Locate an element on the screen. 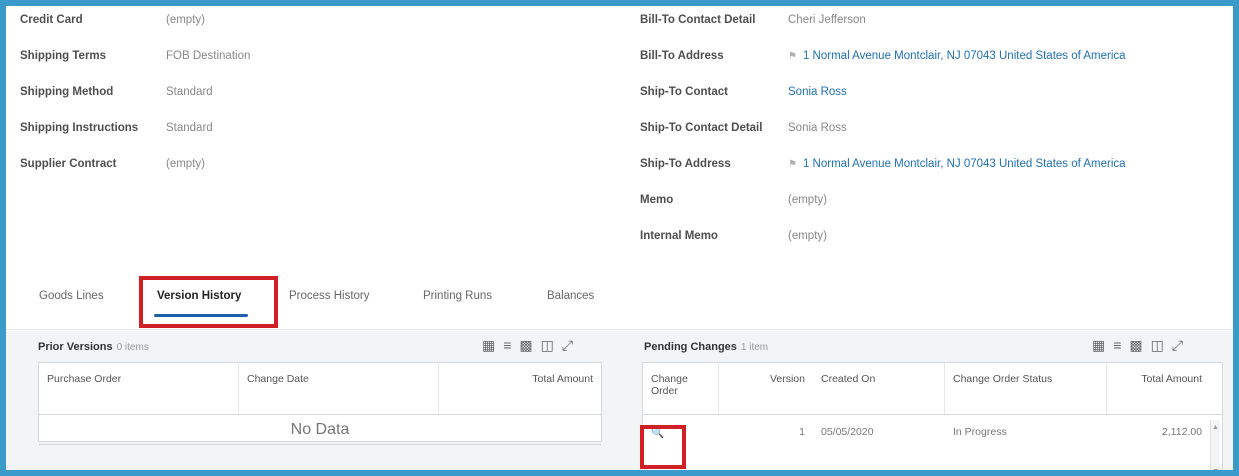  version-cell: 1 is located at coordinates (802, 432).